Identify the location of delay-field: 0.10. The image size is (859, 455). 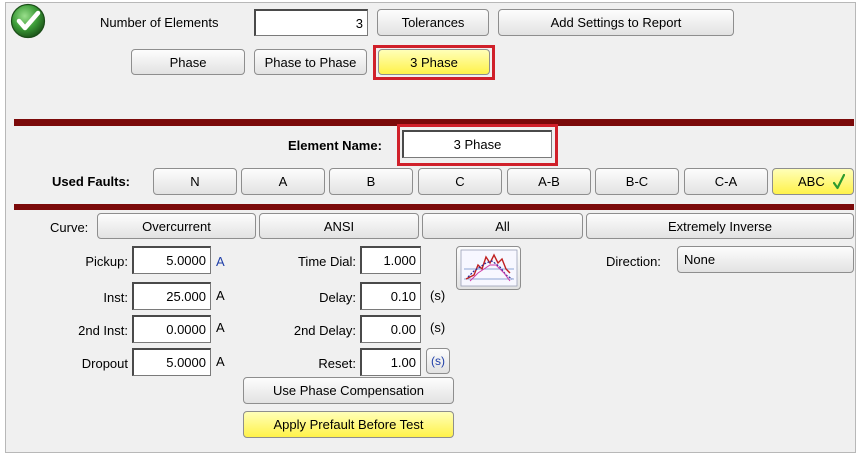
(390, 296).